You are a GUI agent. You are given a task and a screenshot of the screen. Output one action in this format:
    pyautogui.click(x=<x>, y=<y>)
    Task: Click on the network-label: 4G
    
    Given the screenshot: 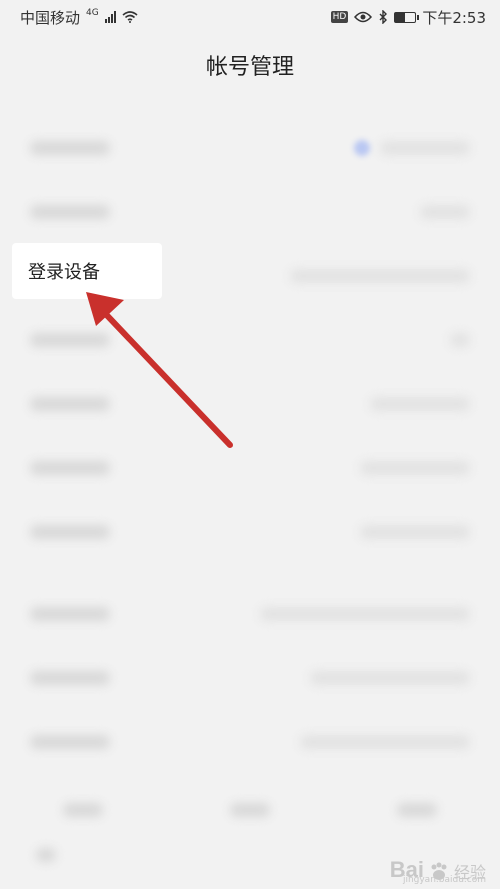 What is the action you would take?
    pyautogui.click(x=92, y=13)
    